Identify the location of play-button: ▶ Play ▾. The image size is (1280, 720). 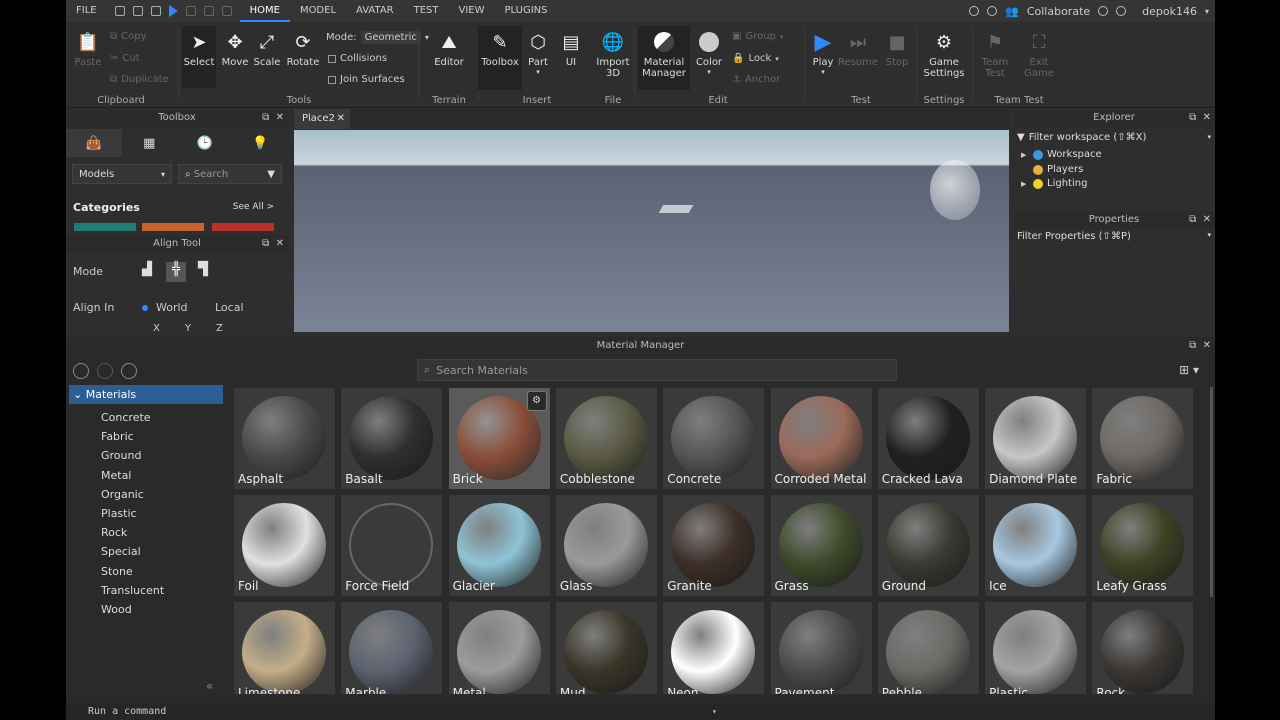
(823, 51).